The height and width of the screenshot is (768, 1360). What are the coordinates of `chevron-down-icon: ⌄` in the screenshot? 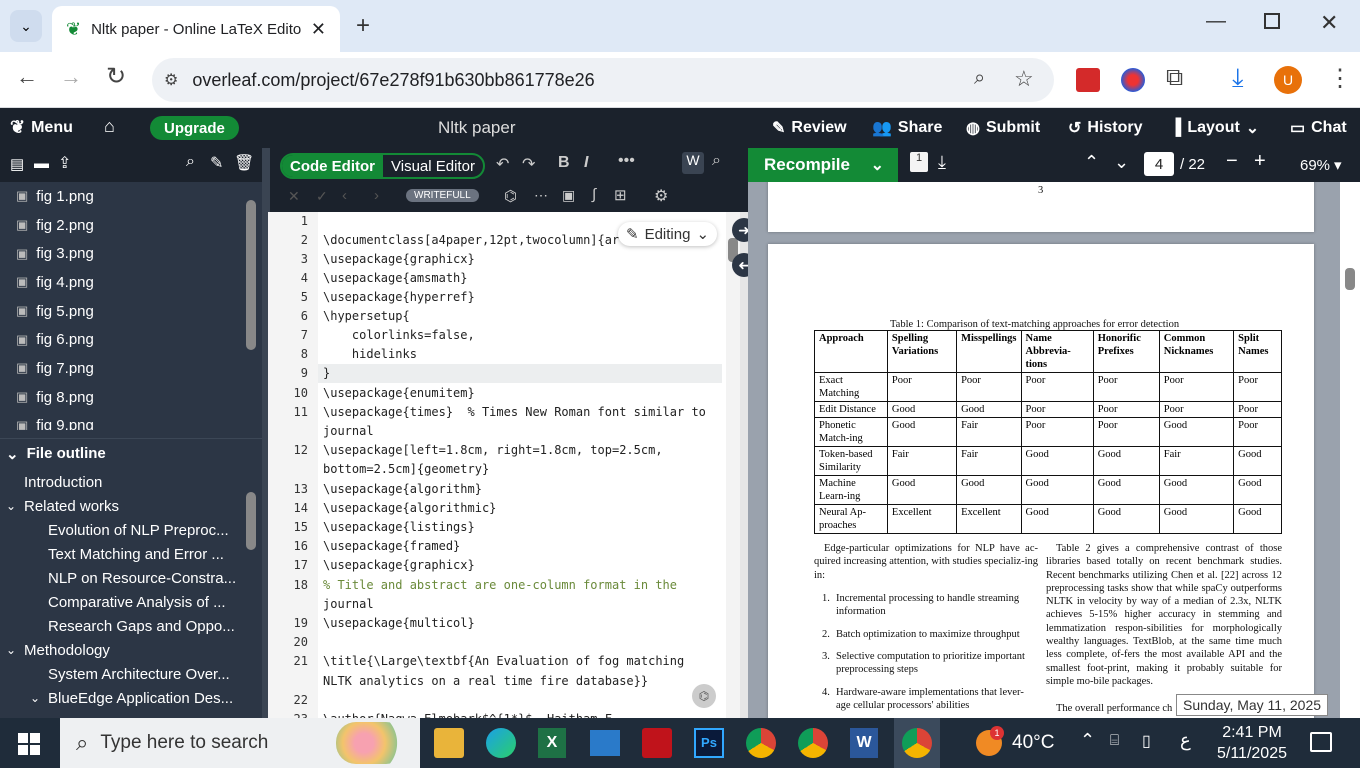 It's located at (877, 165).